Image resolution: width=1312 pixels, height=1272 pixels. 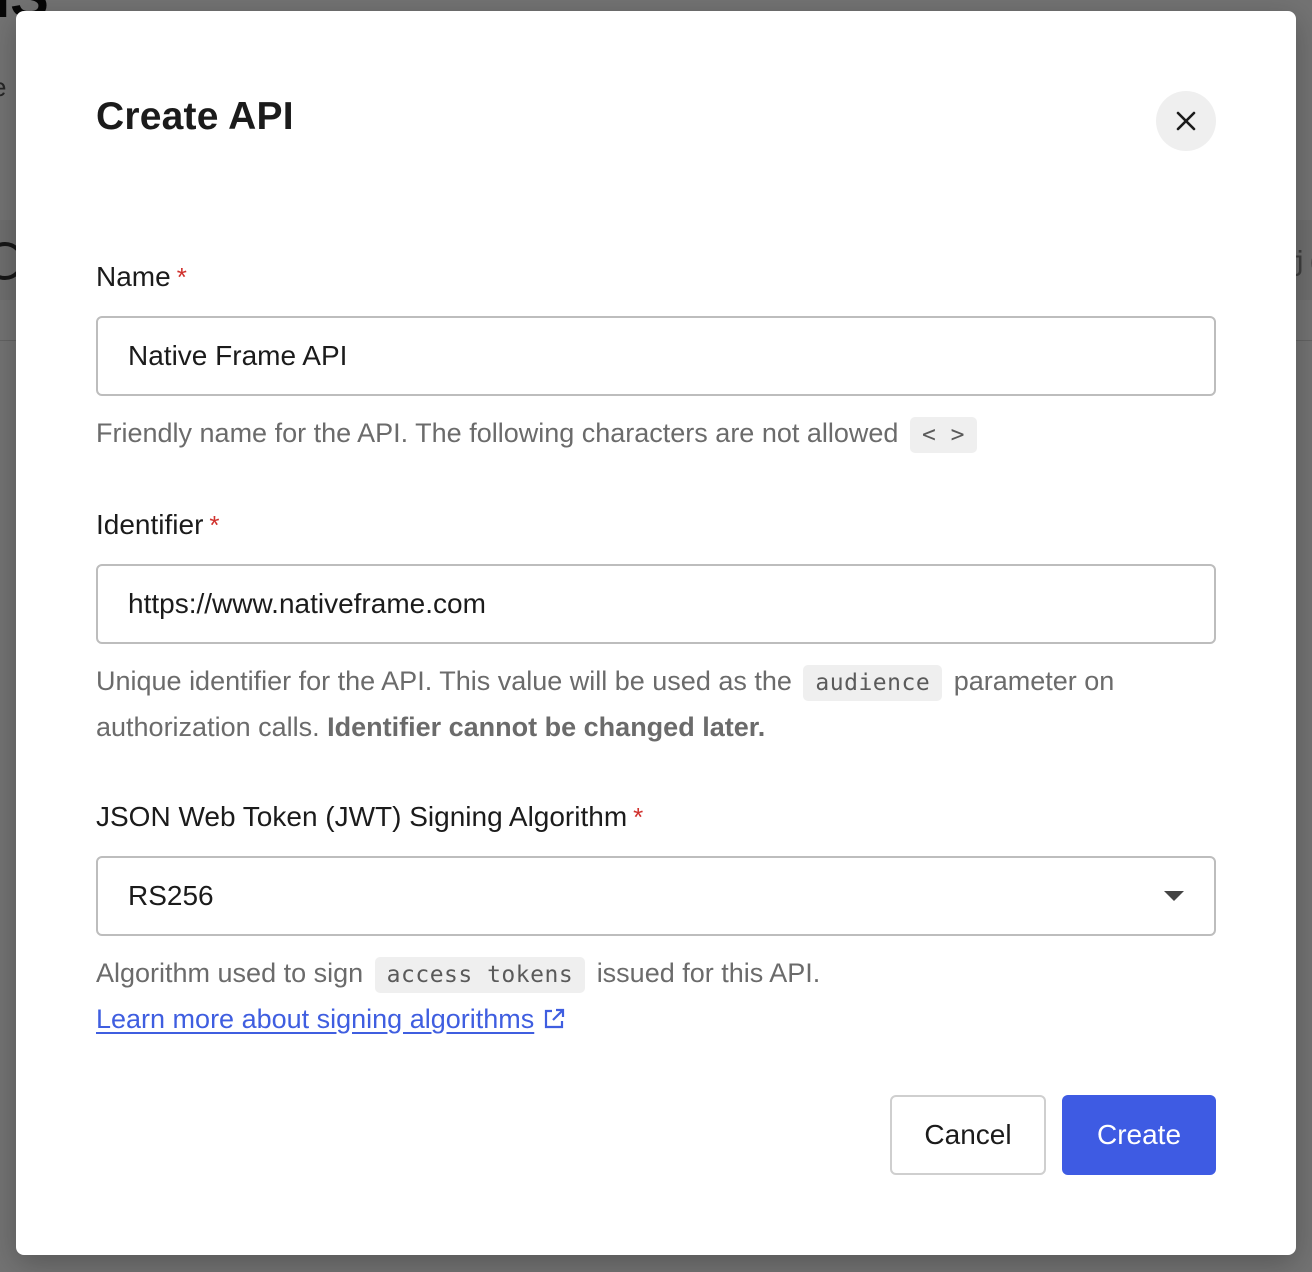 What do you see at coordinates (656, 604) in the screenshot?
I see `identifier-input` at bounding box center [656, 604].